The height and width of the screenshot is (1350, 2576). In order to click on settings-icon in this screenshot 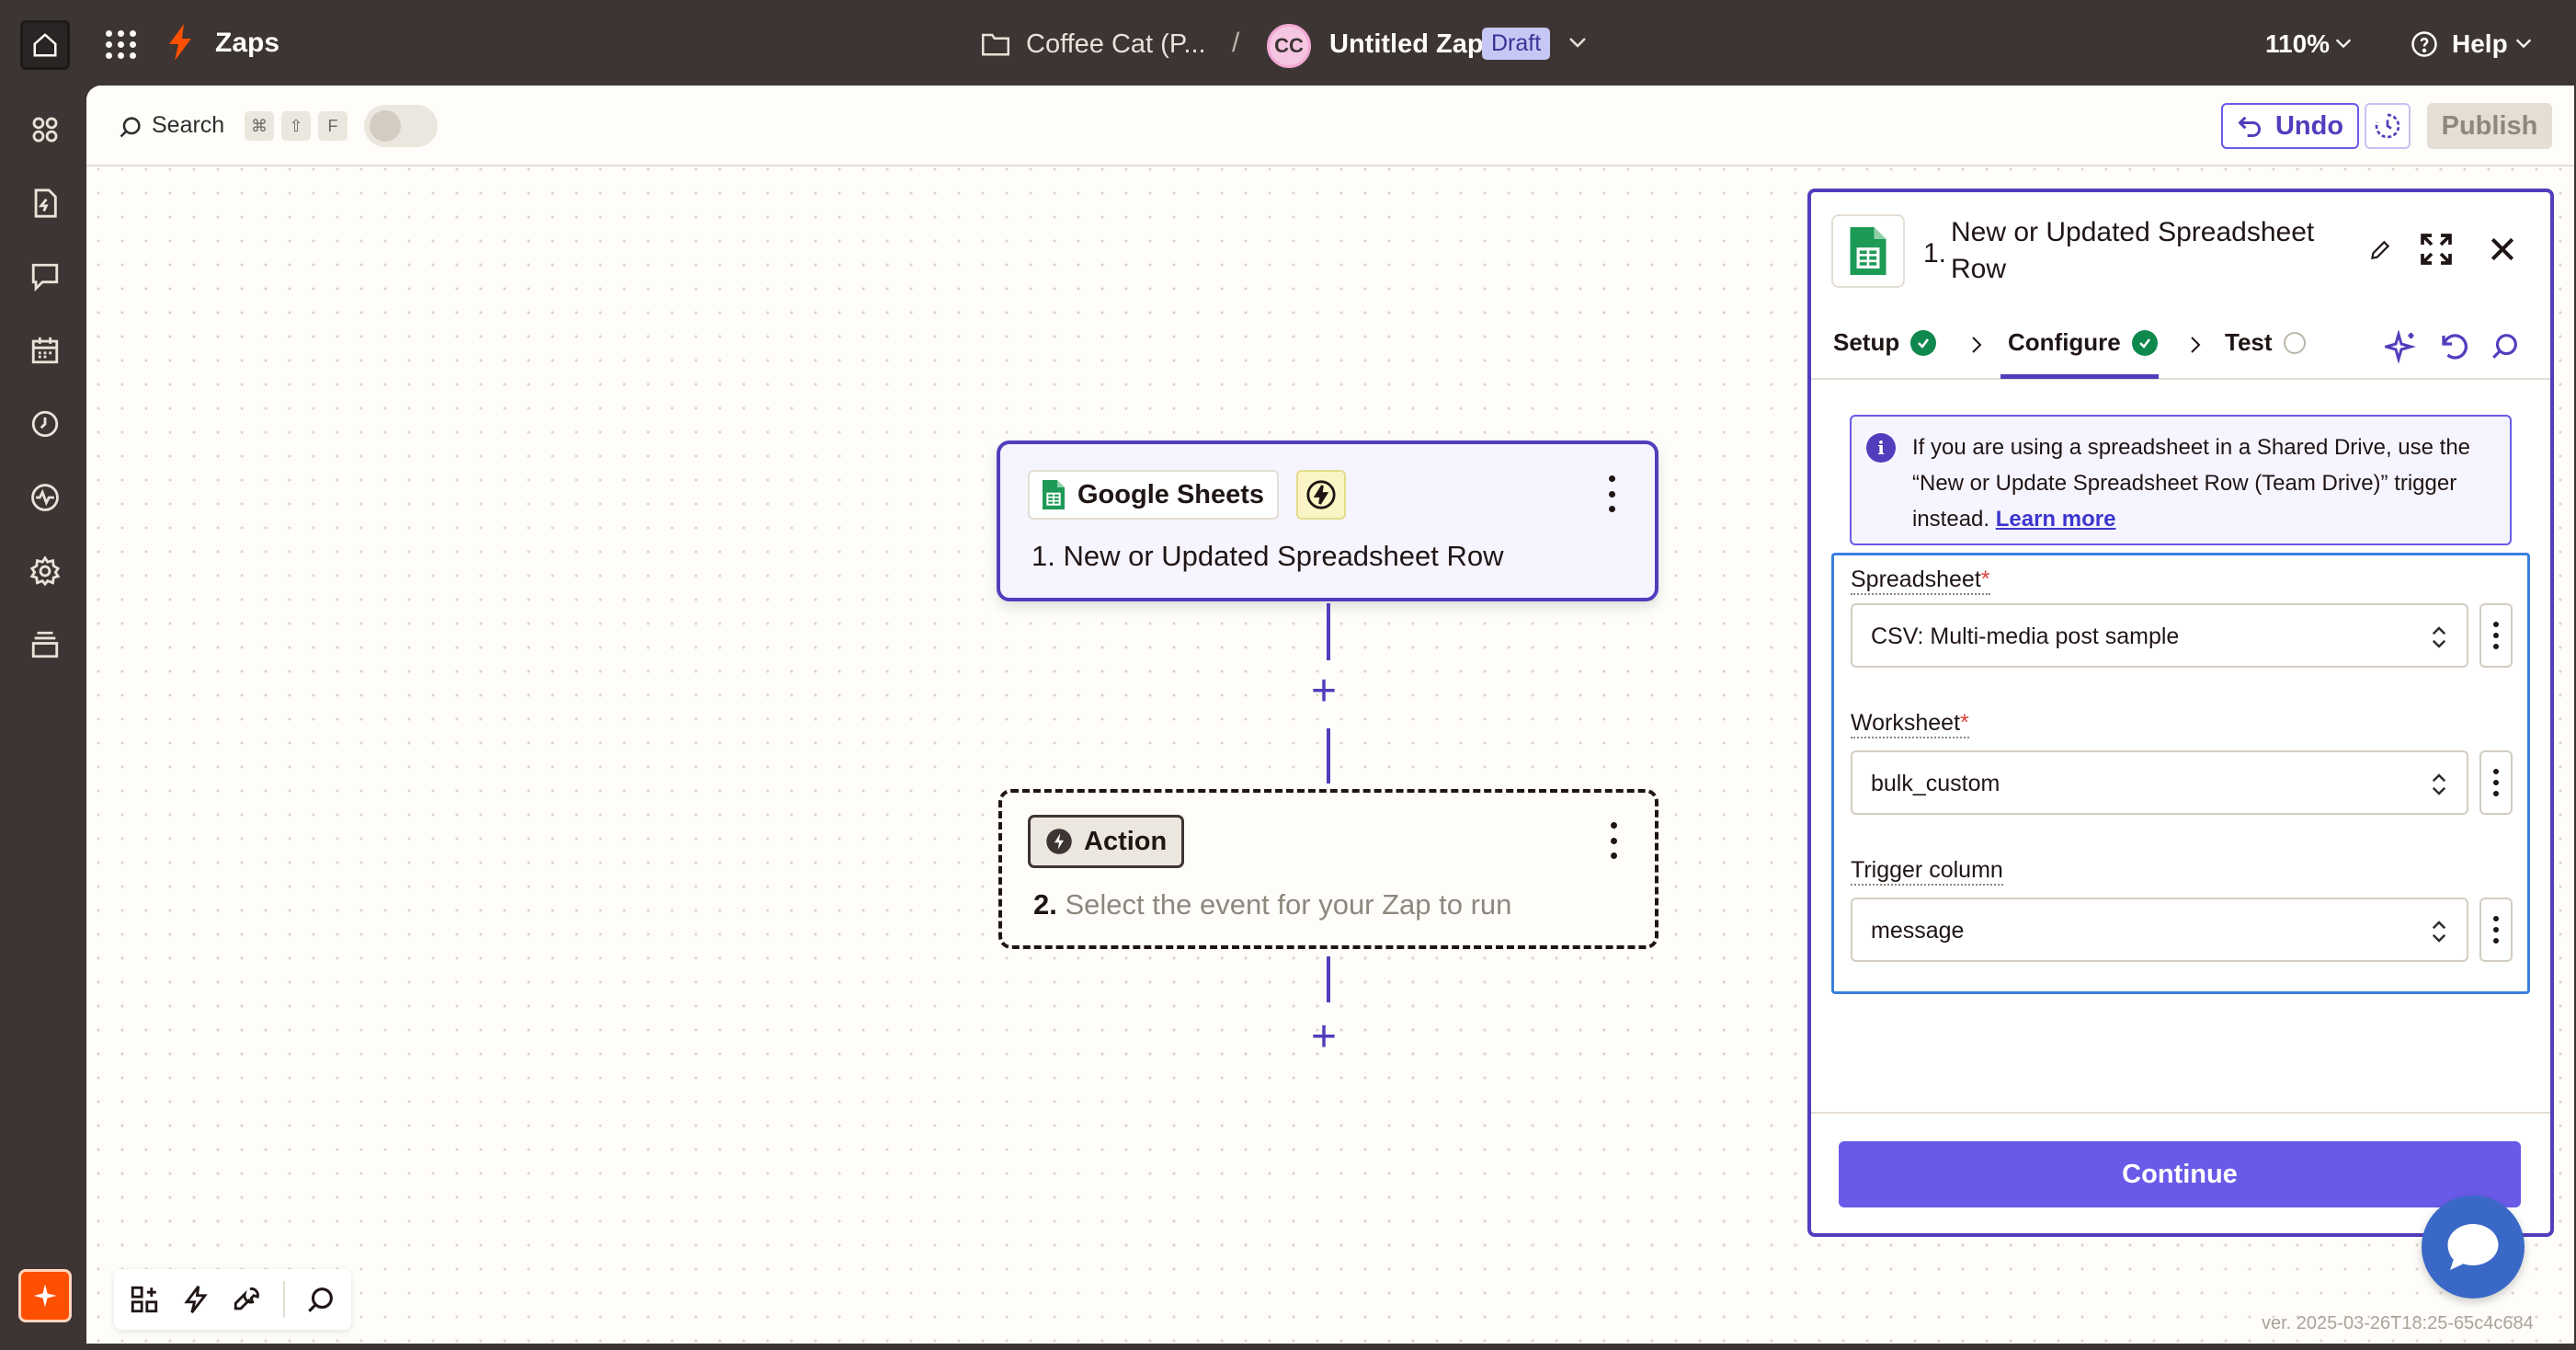, I will do `click(45, 571)`.